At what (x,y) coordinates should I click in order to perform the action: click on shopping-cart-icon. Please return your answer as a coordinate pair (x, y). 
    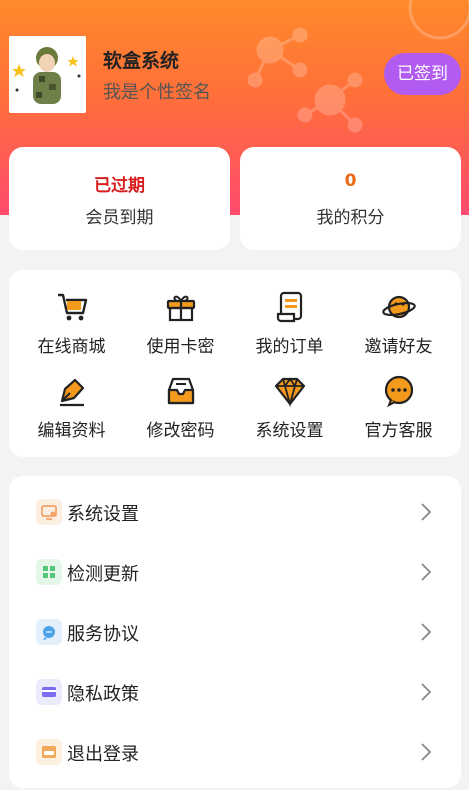
    Looking at the image, I should click on (72, 307).